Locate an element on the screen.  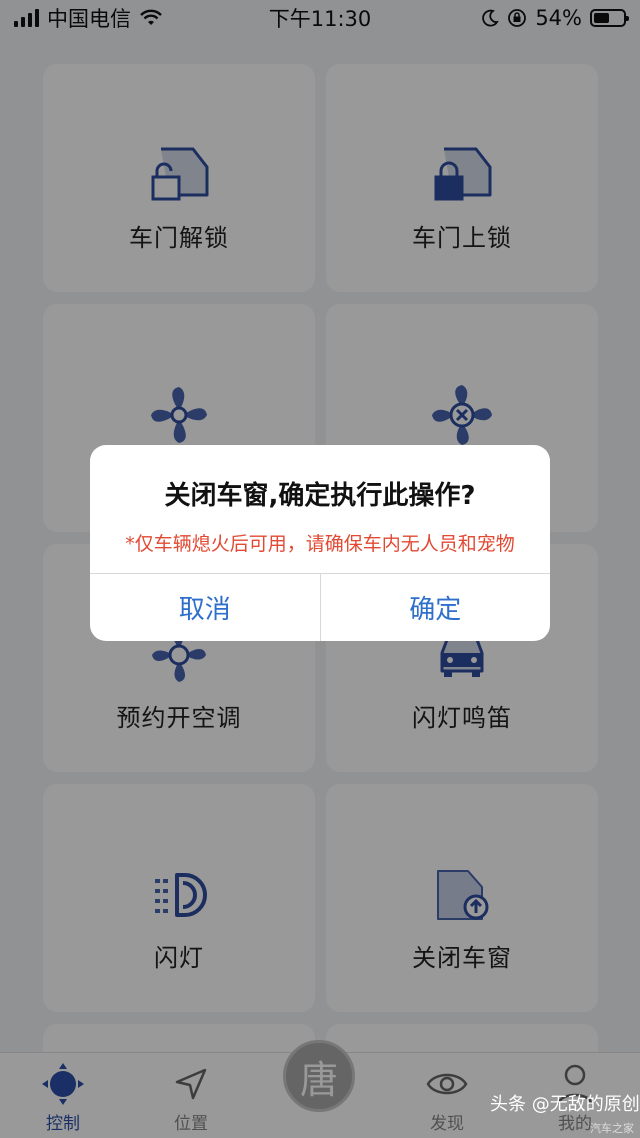
dialog-warning-note: *仅车辆熄火后可用，请确保车内无人员和宠物 is located at coordinates (320, 544).